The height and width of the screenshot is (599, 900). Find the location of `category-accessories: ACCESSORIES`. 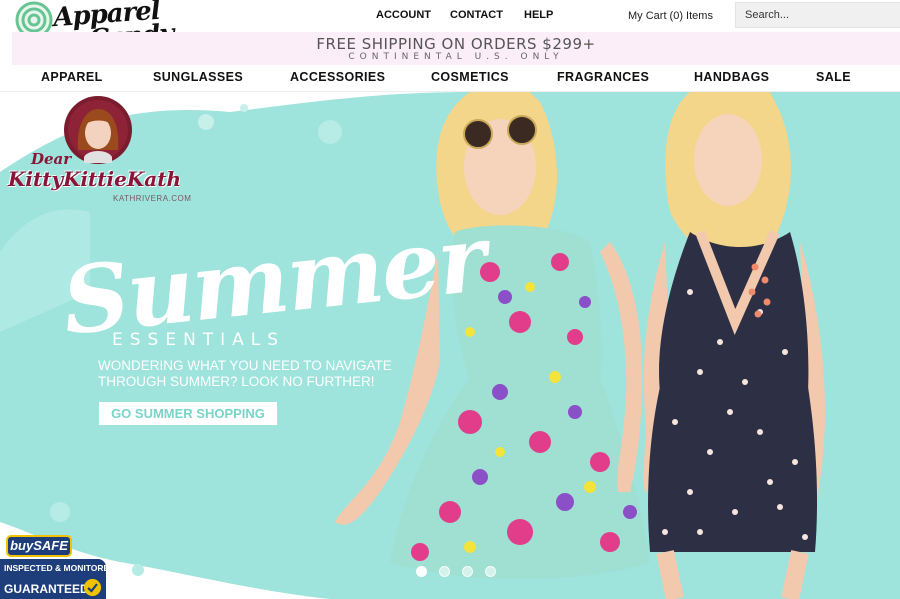

category-accessories: ACCESSORIES is located at coordinates (337, 77).